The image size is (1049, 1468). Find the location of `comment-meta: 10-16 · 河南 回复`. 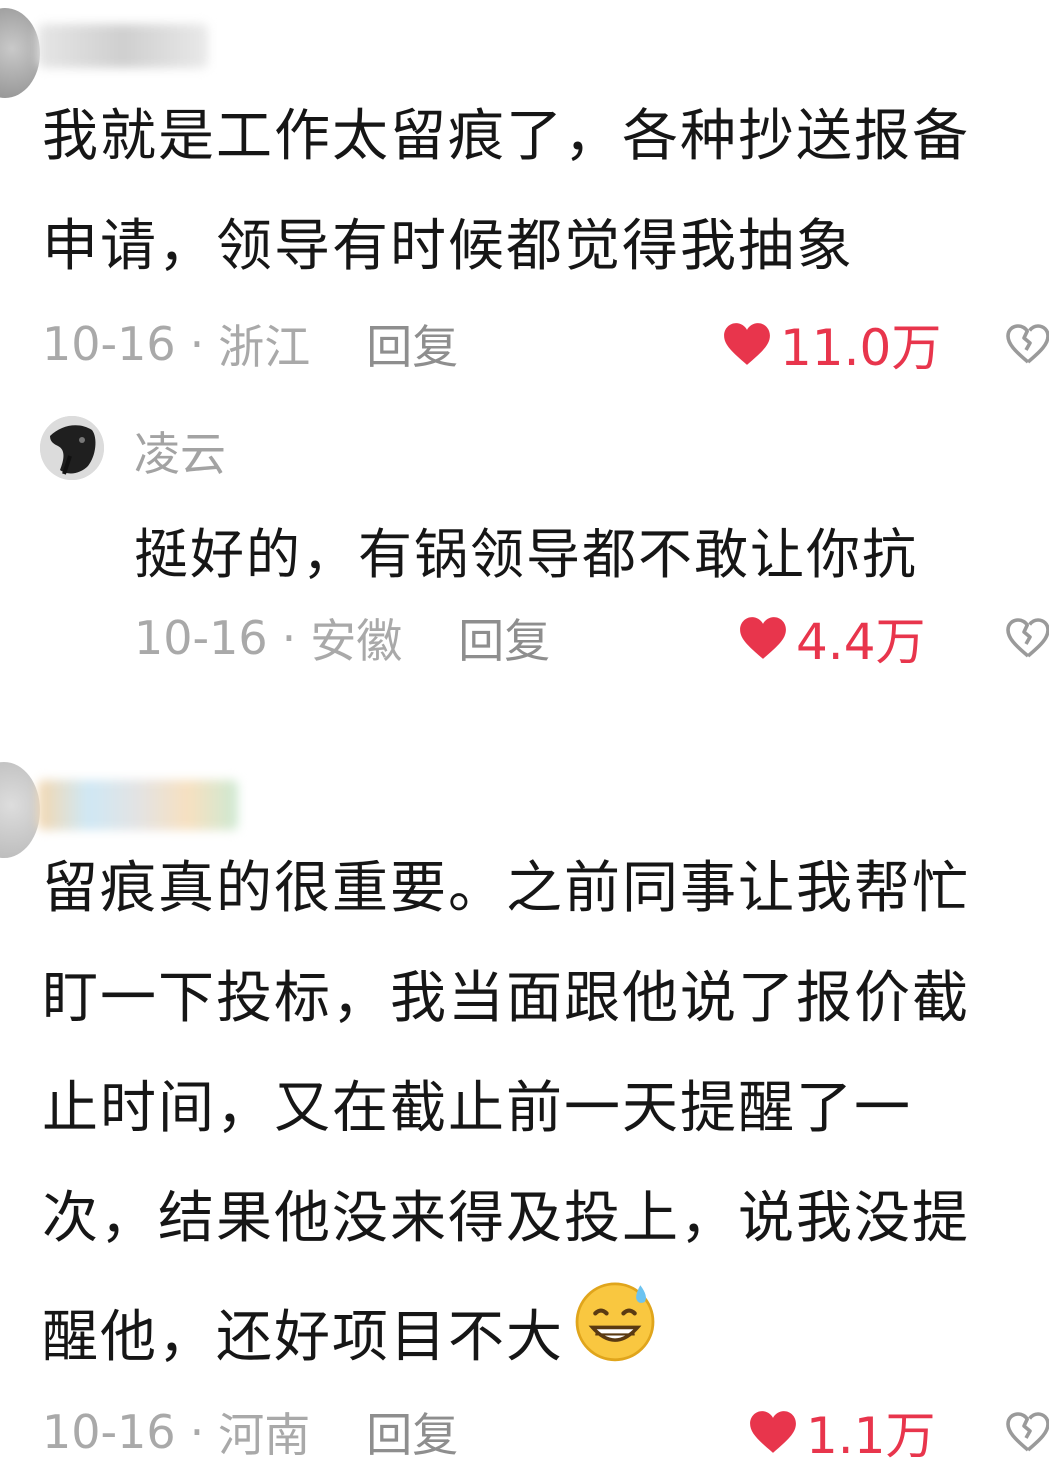

comment-meta: 10-16 · 河南 回复 is located at coordinates (250, 1432).